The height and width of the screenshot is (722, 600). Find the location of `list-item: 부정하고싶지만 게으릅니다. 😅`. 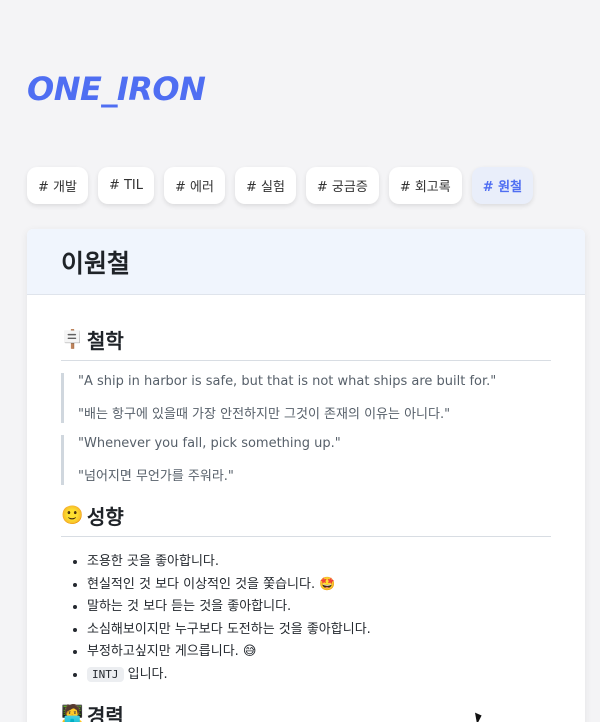

list-item: 부정하고싶지만 게으릅니다. 😅 is located at coordinates (319, 652).